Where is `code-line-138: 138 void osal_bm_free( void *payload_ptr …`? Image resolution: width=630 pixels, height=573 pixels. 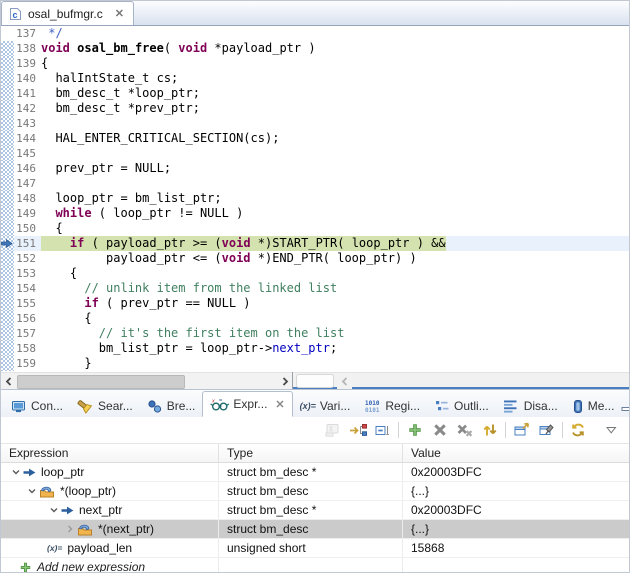
code-line-138: 138 void osal_bm_free( void *payload_ptr … is located at coordinates (315, 48).